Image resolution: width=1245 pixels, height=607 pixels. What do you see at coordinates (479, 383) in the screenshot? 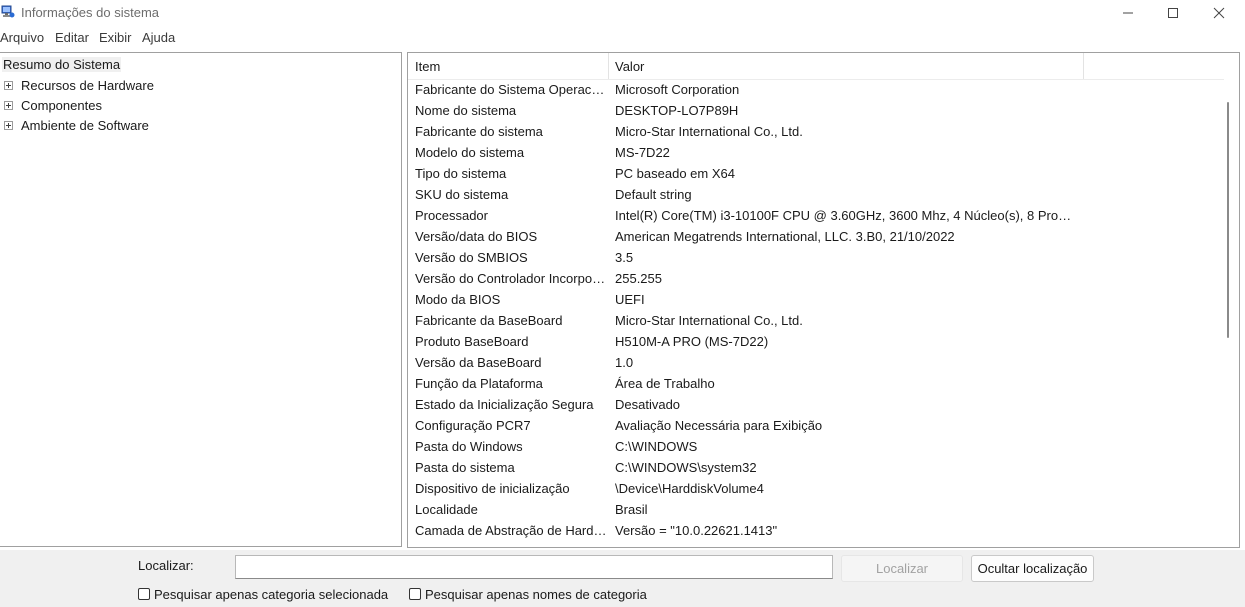
I see `row-item: Função da Plataforma` at bounding box center [479, 383].